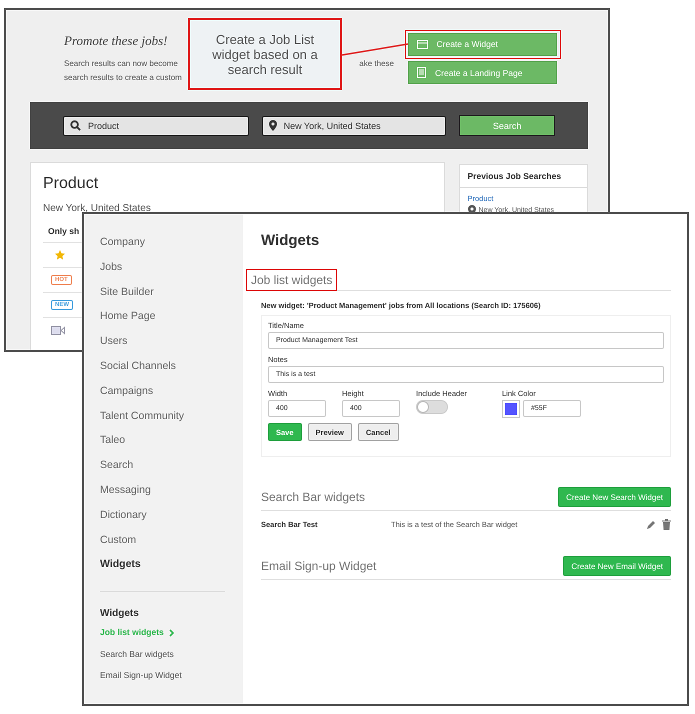 The image size is (695, 714). I want to click on sidebar-item: Messaging, so click(125, 490).